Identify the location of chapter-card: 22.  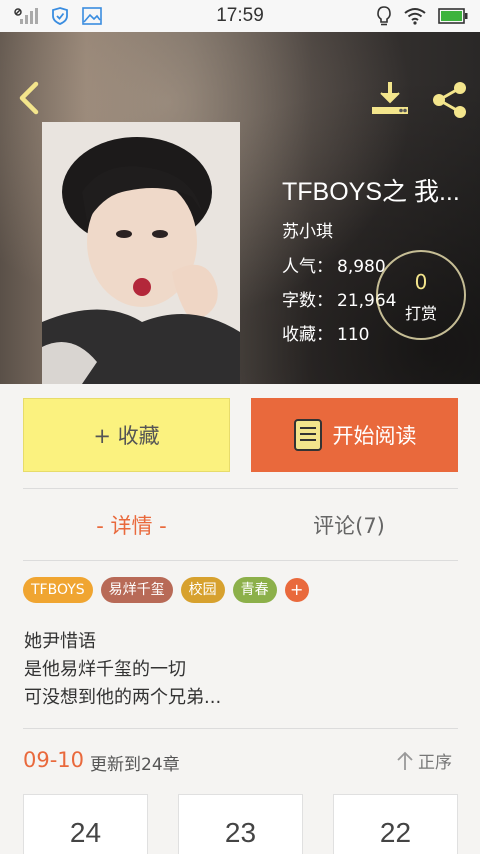
(395, 824).